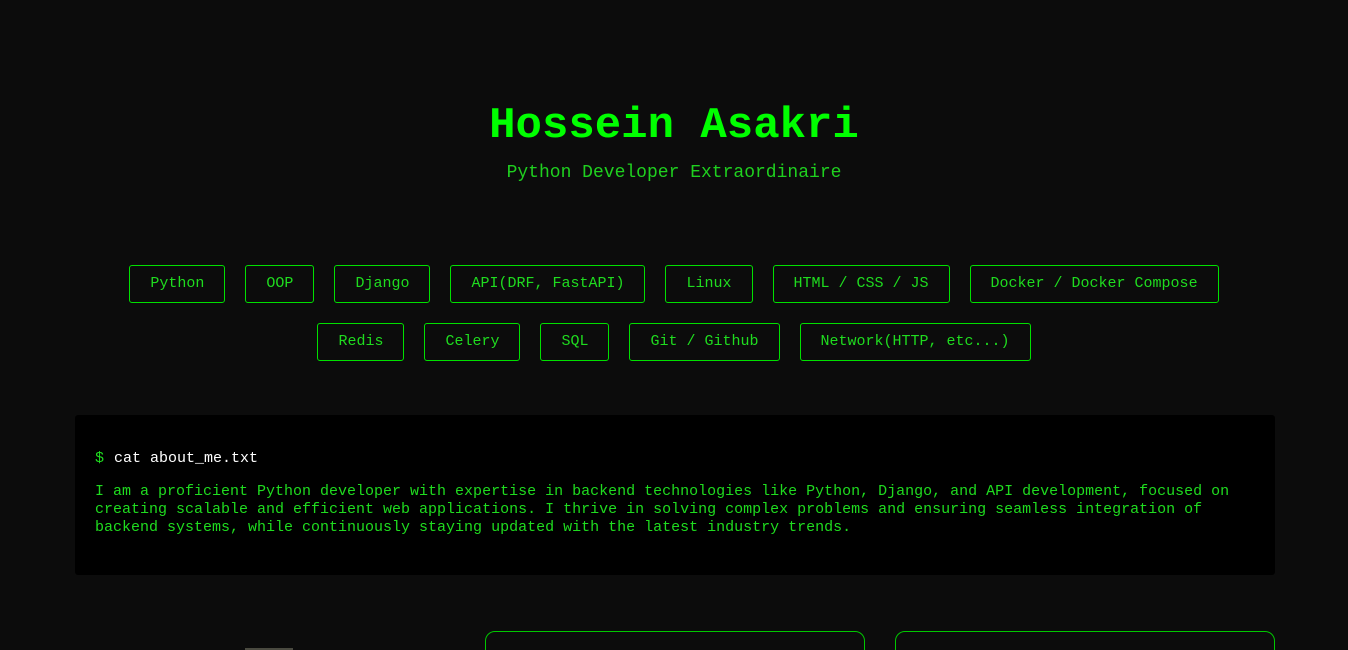 This screenshot has width=1348, height=650. Describe the element at coordinates (704, 342) in the screenshot. I see `skill-chip-git: Git / Github` at that location.